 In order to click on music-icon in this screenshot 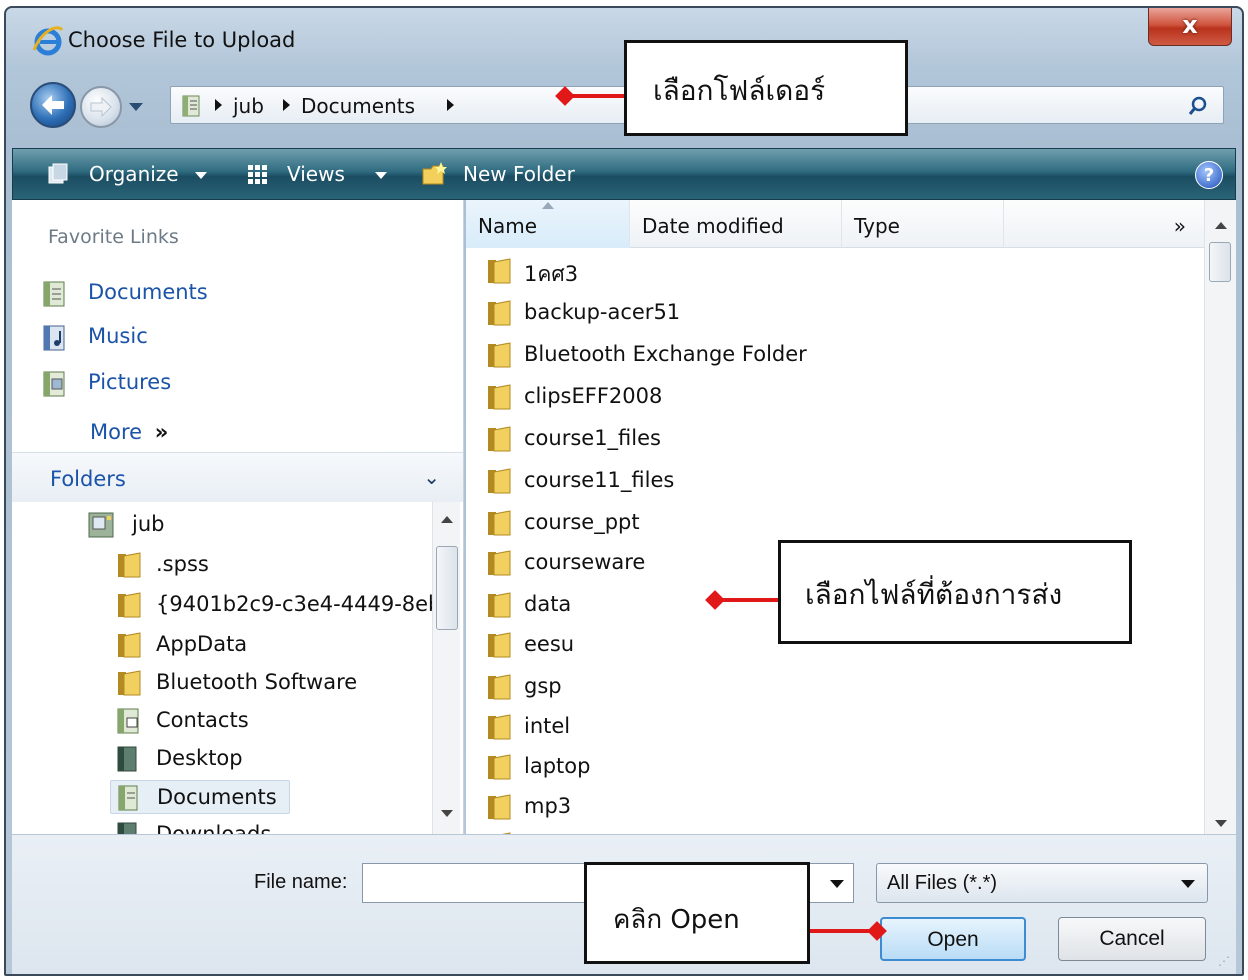, I will do `click(54, 338)`.